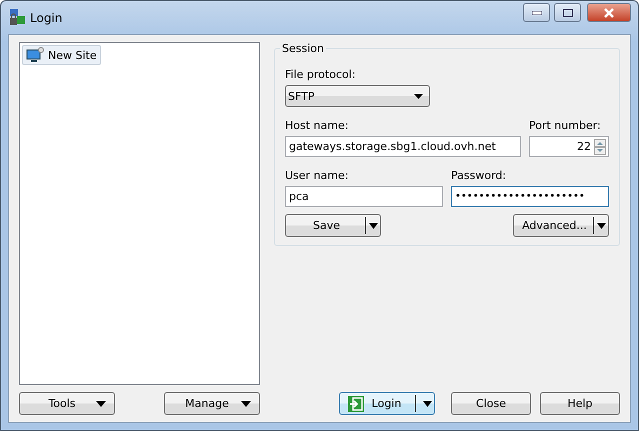 This screenshot has width=639, height=431. I want to click on dropdown-button: Manage, so click(212, 403).